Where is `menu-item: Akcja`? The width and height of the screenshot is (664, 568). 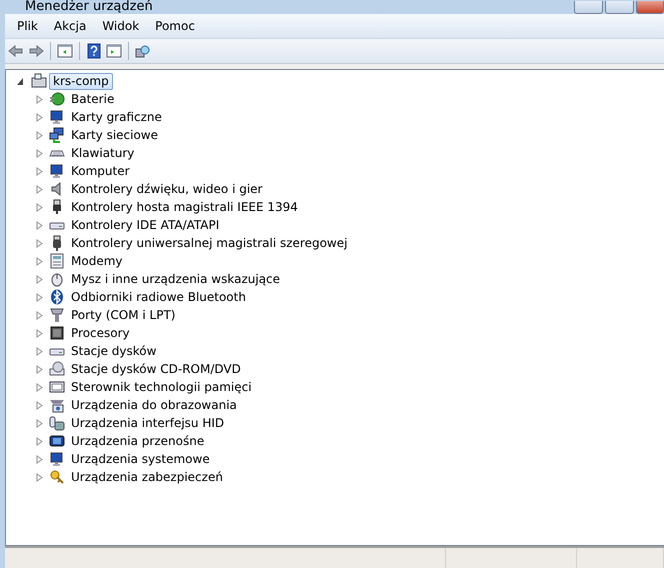 menu-item: Akcja is located at coordinates (70, 26).